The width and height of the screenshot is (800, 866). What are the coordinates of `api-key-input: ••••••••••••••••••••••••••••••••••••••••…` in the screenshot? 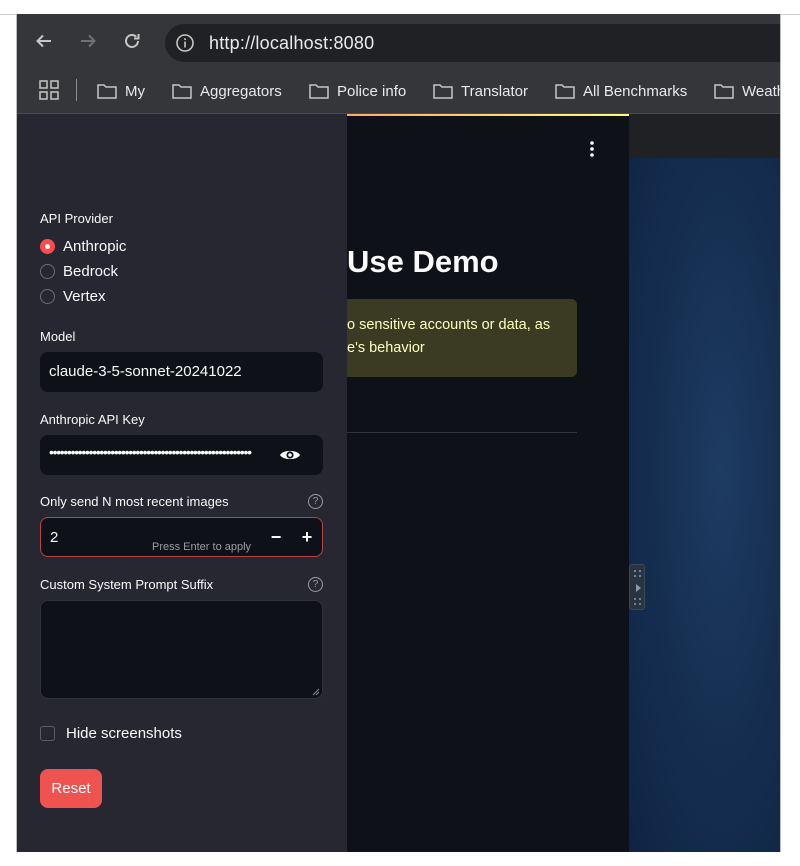 It's located at (181, 455).